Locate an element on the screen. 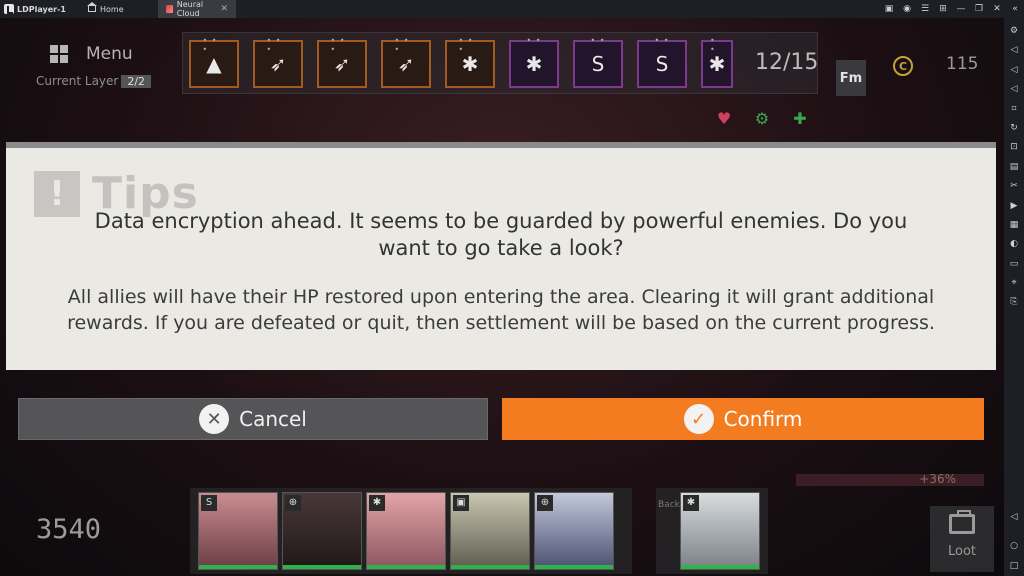 The height and width of the screenshot is (576, 1024). apk-install-icon: ⊡ is located at coordinates (1014, 147).